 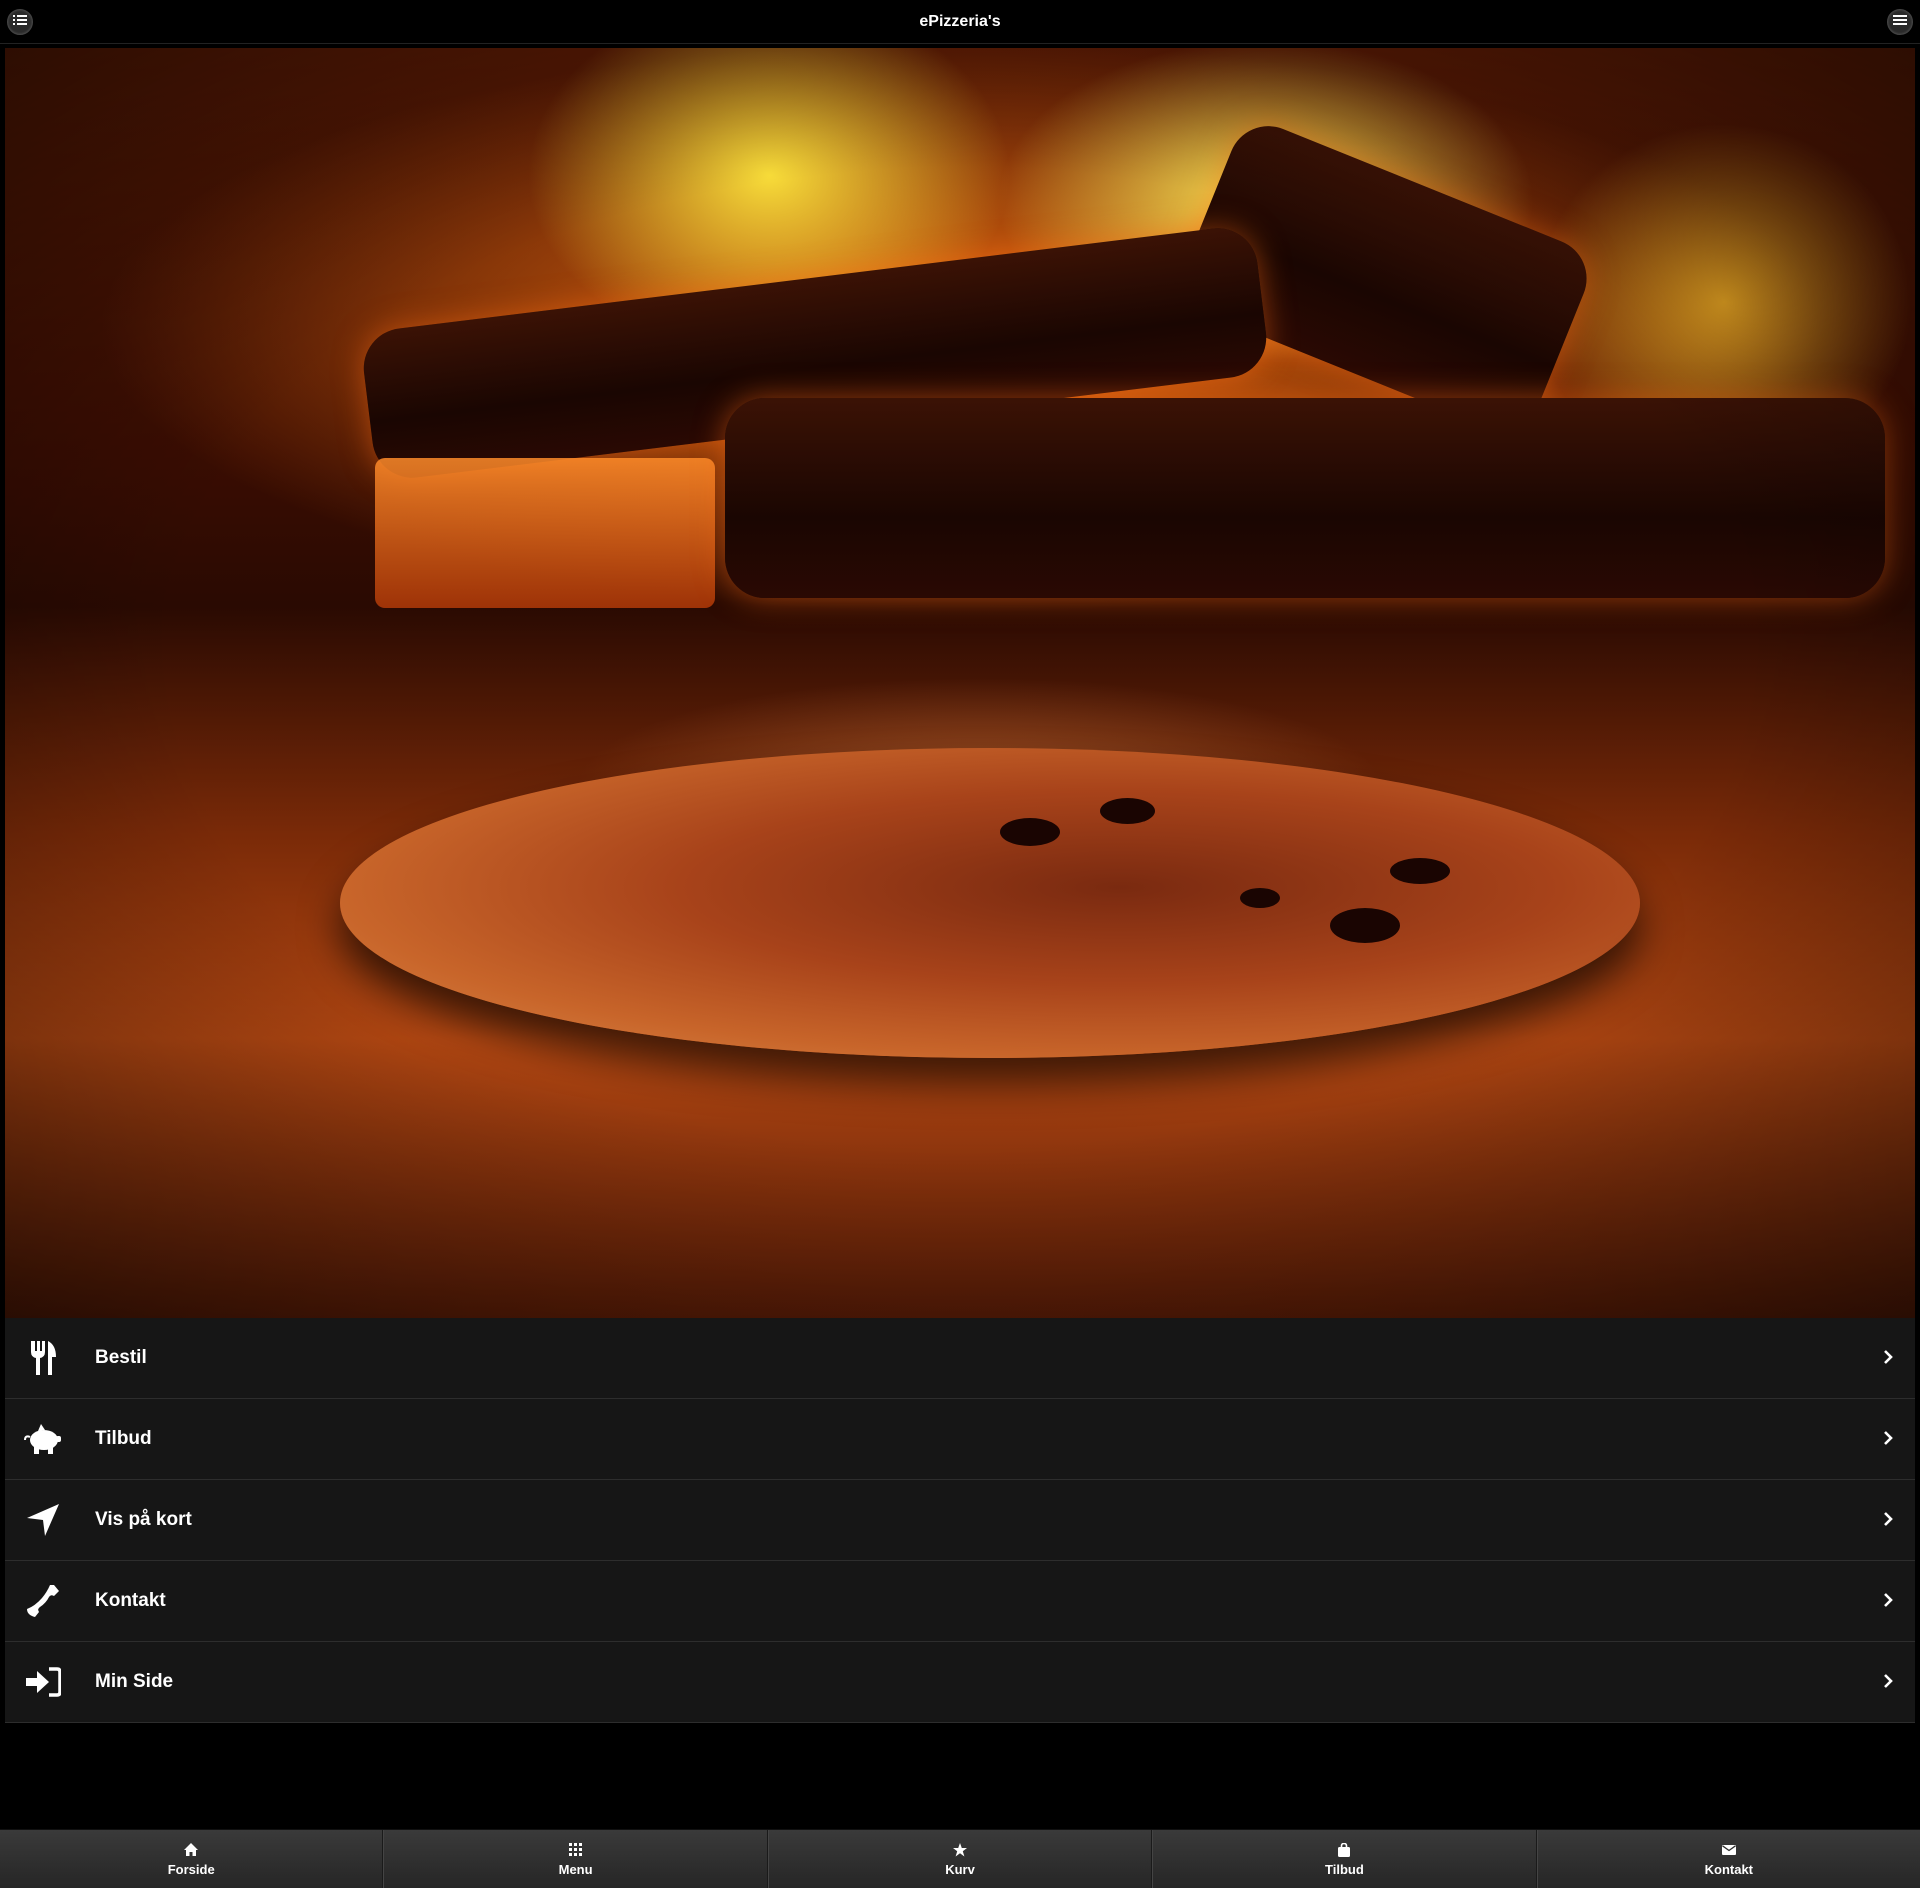 What do you see at coordinates (960, 1850) in the screenshot?
I see `star-icon` at bounding box center [960, 1850].